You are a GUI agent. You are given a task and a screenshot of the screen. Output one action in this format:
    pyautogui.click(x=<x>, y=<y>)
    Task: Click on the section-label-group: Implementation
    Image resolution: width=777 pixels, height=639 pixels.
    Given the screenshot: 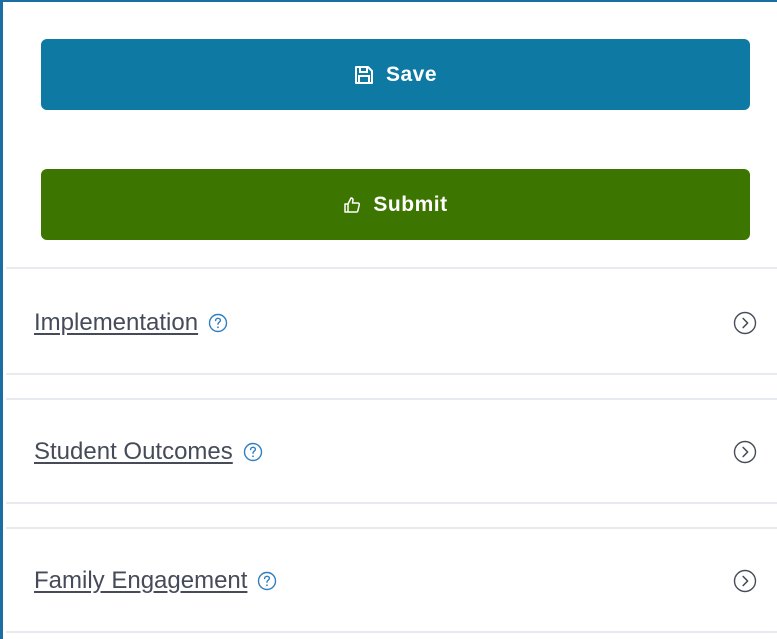 What is the action you would take?
    pyautogui.click(x=131, y=323)
    